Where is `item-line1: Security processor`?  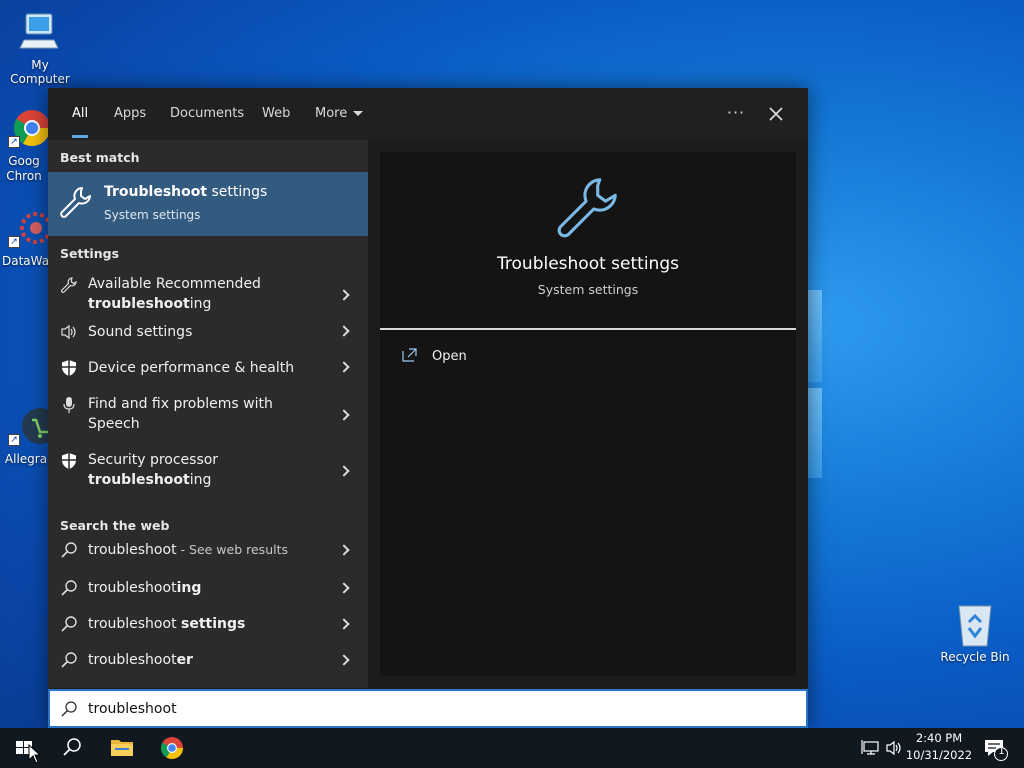
item-line1: Security processor is located at coordinates (153, 460).